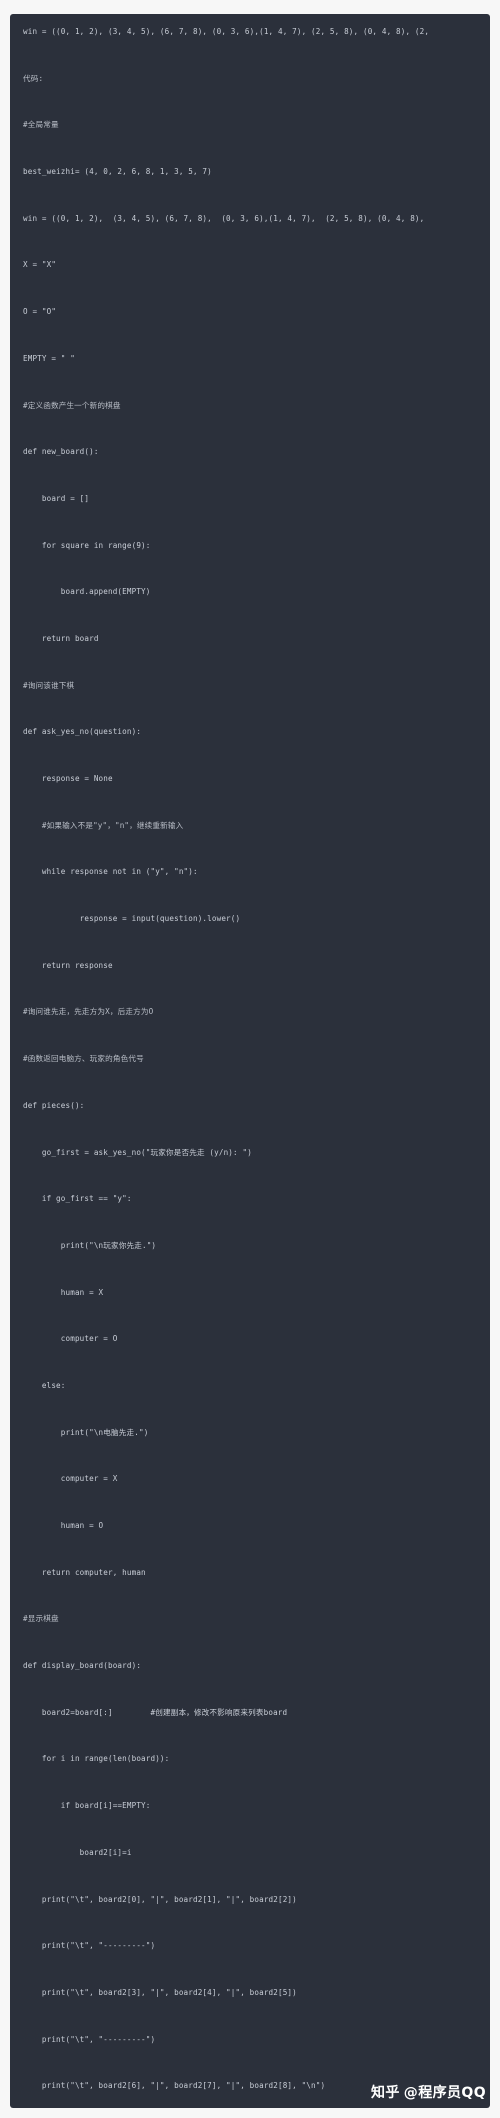 This screenshot has width=500, height=2118. Describe the element at coordinates (40, 265) in the screenshot. I see `code-line: X = "X"` at that location.